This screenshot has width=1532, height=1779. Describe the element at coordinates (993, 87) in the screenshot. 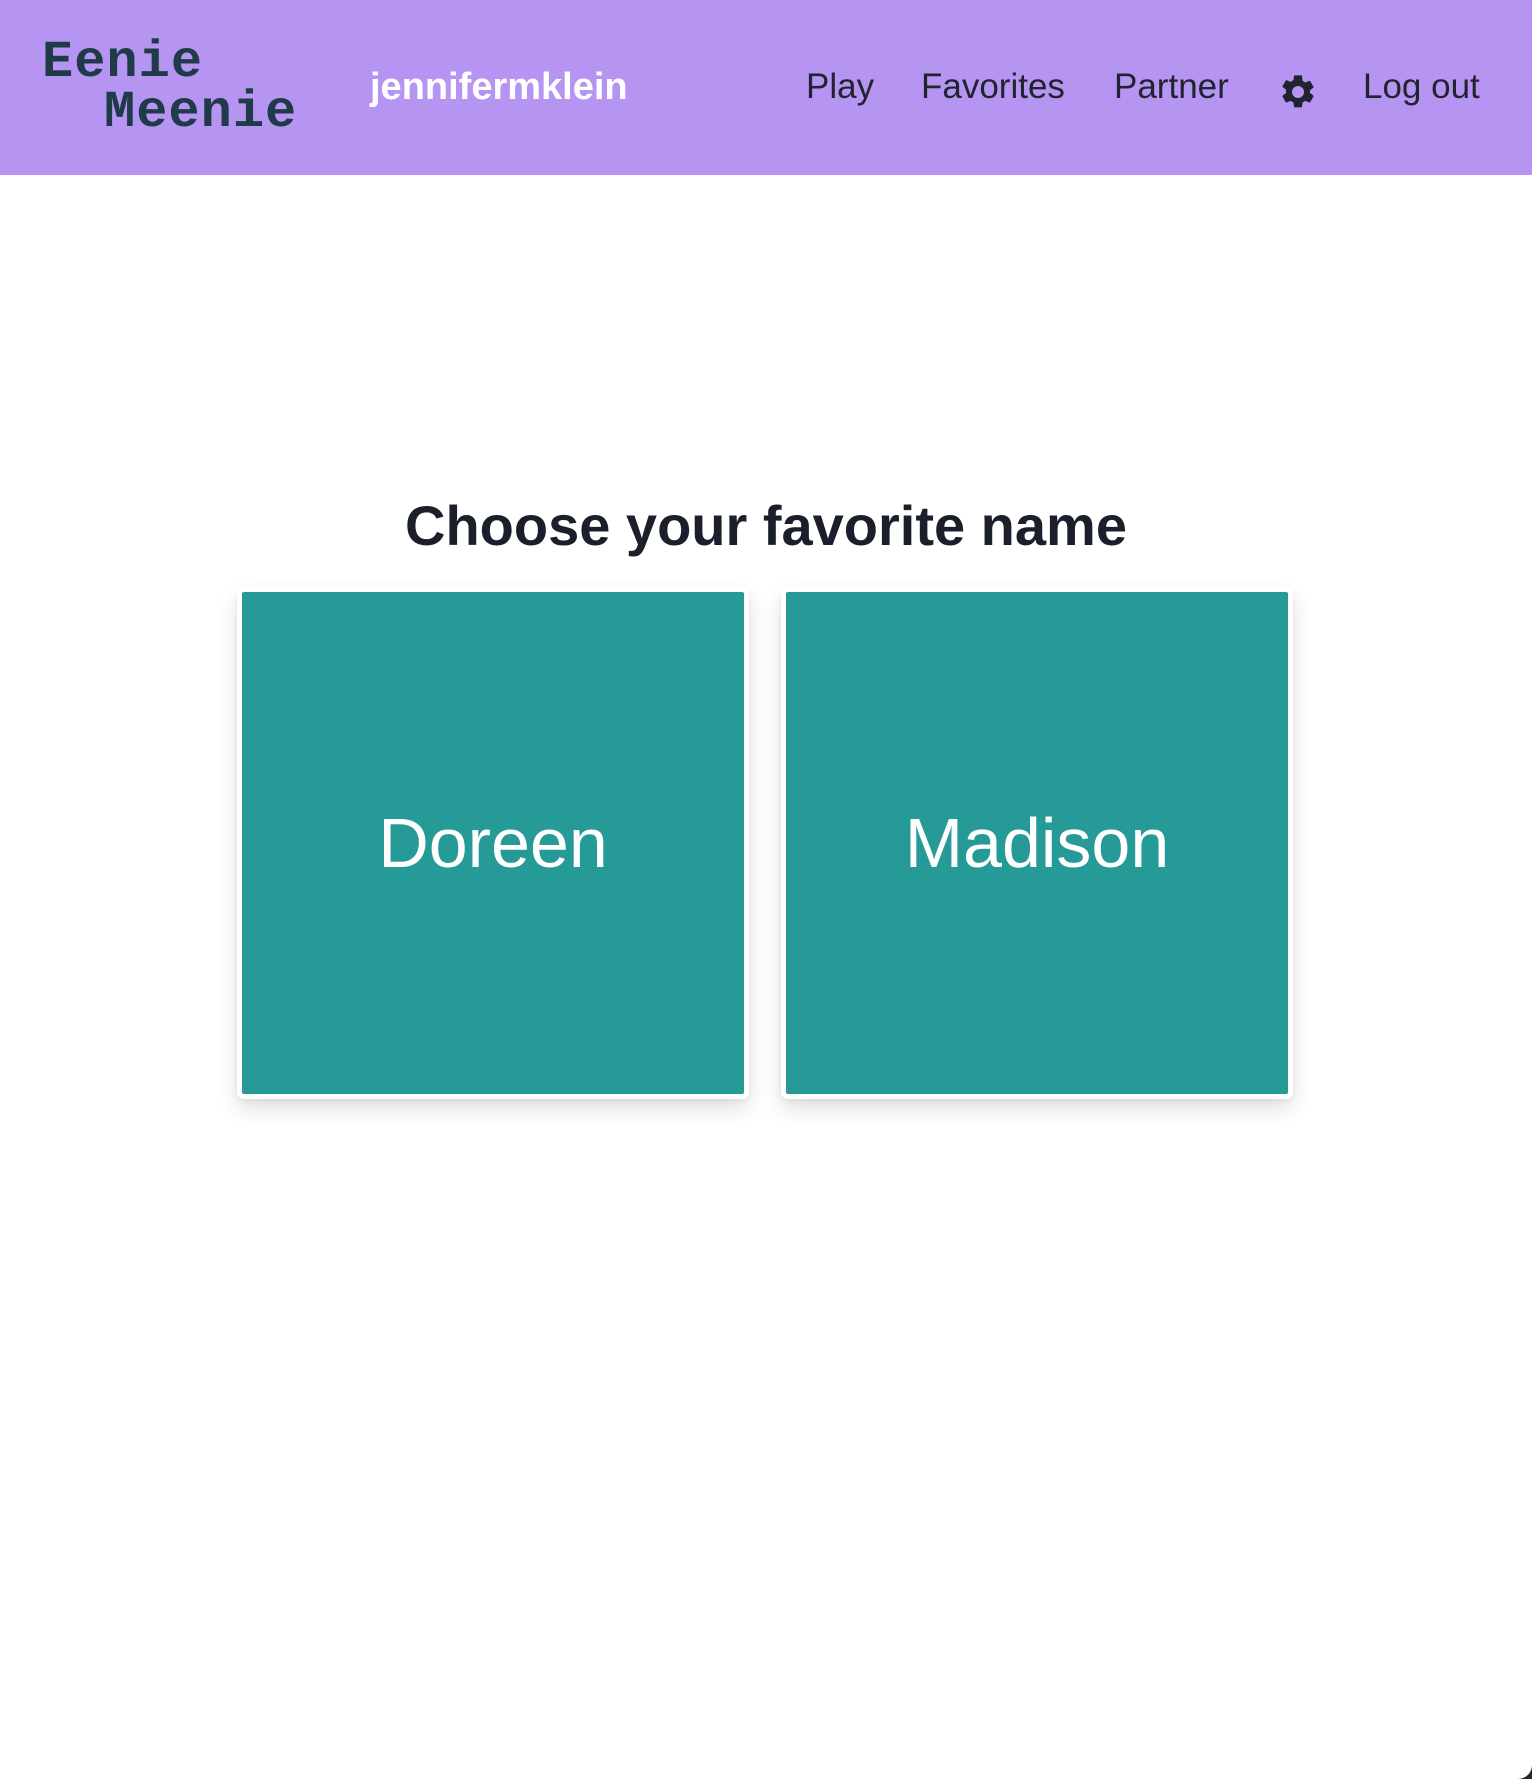

I see `nav-favorites-link: Favorites` at that location.